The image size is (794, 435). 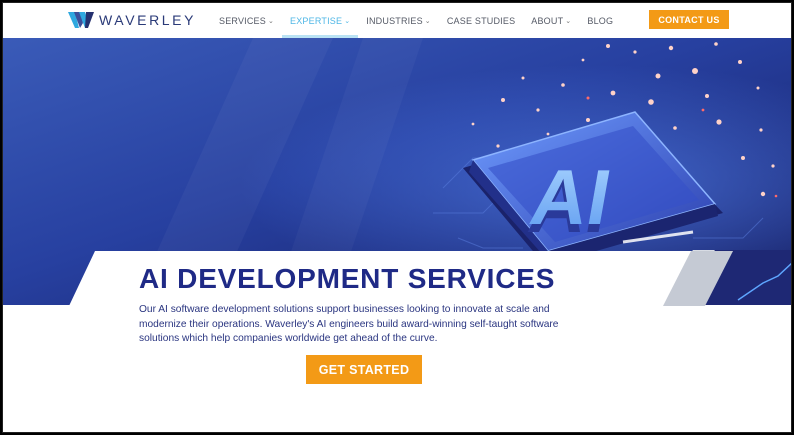 I want to click on page-title: AI DEVELOPMENT SERVICES, so click(x=347, y=278).